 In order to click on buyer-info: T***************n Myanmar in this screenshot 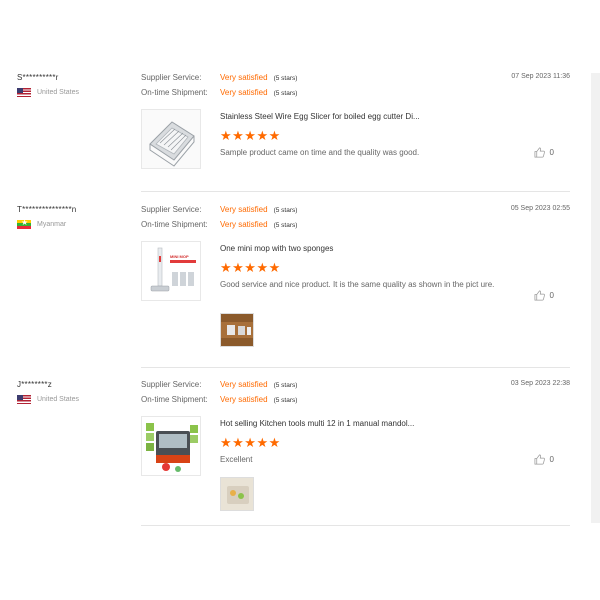, I will do `click(77, 217)`.